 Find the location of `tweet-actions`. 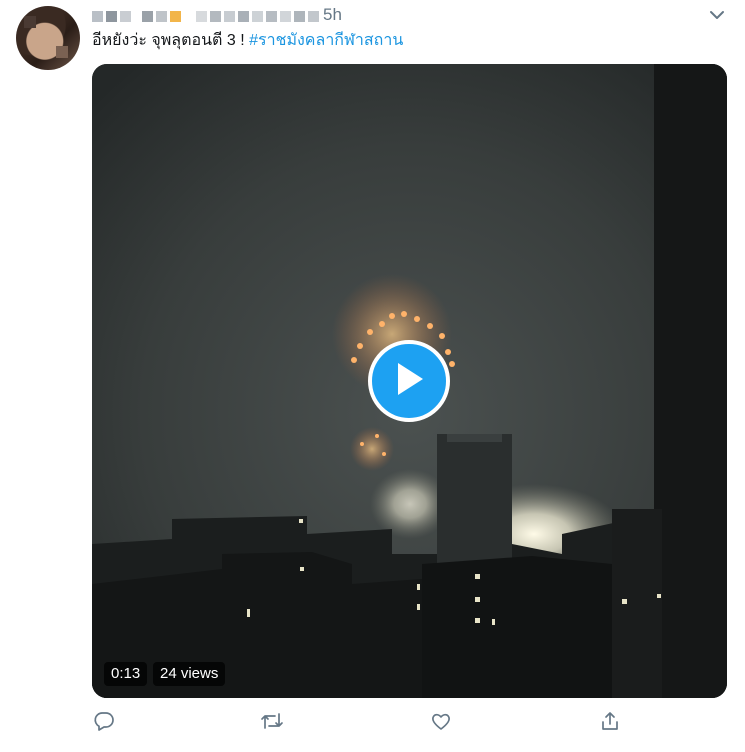

tweet-actions is located at coordinates (372, 723).